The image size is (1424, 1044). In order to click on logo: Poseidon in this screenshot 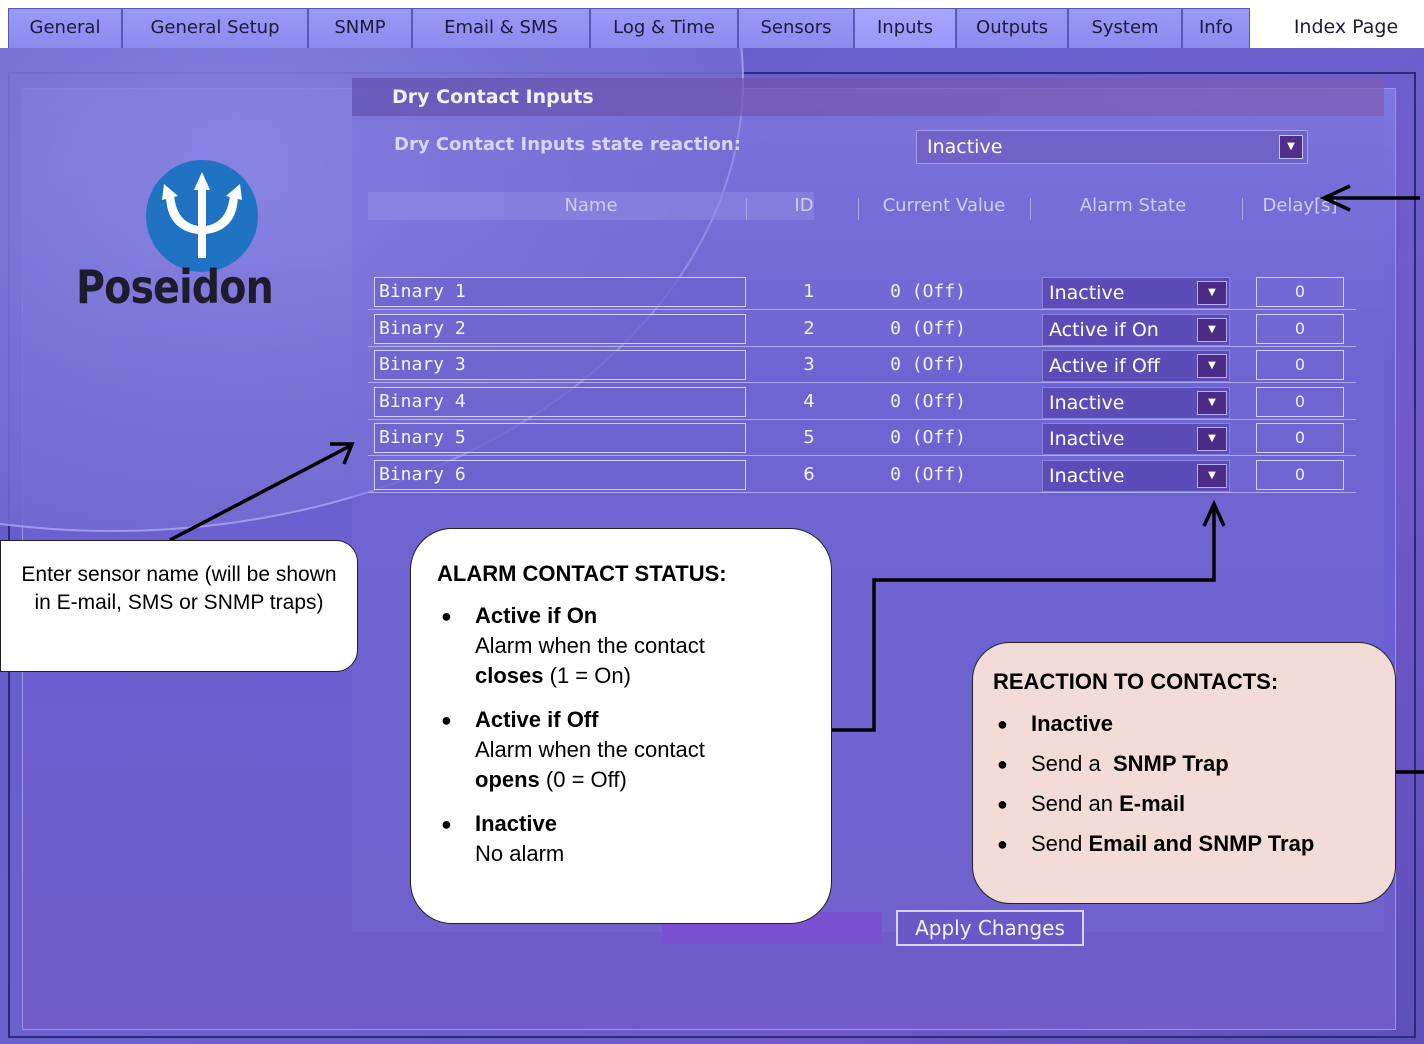, I will do `click(186, 240)`.